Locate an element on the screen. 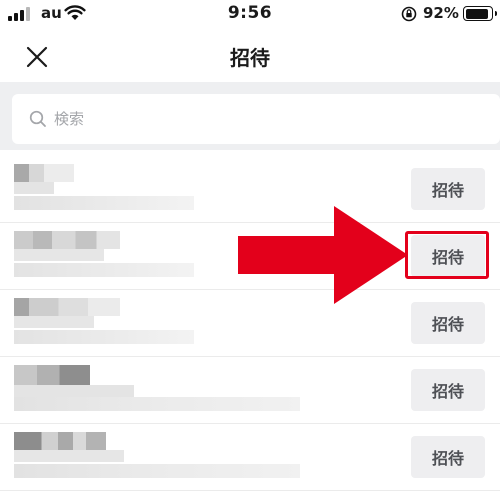 This screenshot has height=496, width=500. red-arrow-annotation is located at coordinates (323, 255).